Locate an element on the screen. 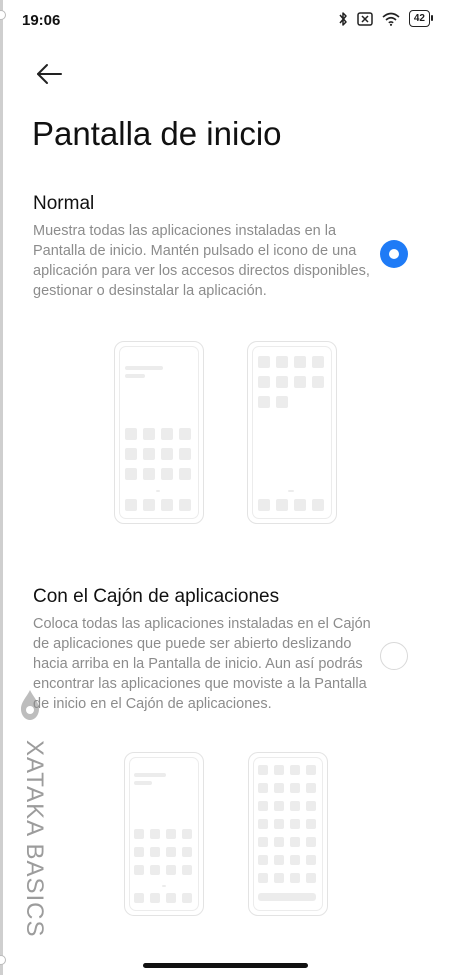 The image size is (450, 975). back-button is located at coordinates (49, 74).